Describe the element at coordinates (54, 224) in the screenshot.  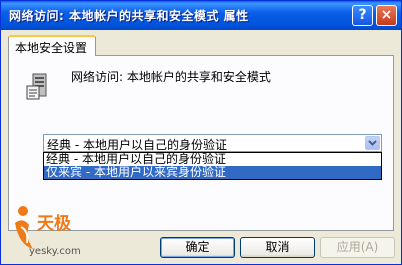
I see `watermark-brand: 天极` at that location.